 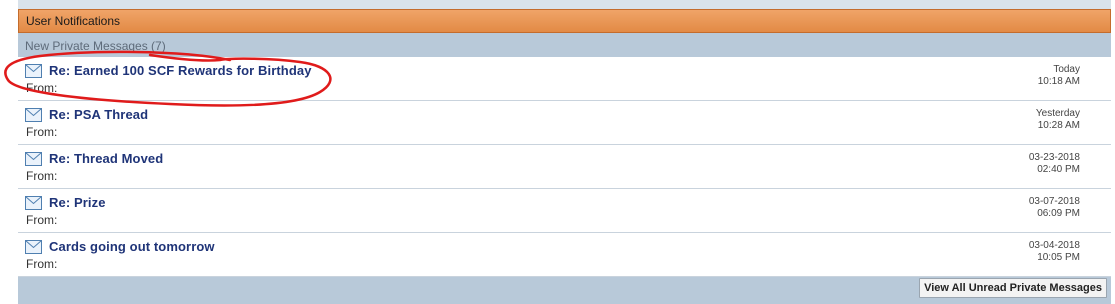 I want to click on panel-title: User Notifications, so click(x=73, y=21).